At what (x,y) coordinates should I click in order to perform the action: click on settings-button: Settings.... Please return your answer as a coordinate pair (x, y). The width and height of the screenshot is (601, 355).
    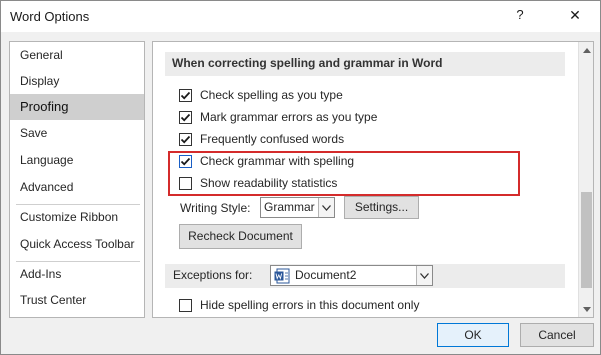
    Looking at the image, I should click on (381, 207).